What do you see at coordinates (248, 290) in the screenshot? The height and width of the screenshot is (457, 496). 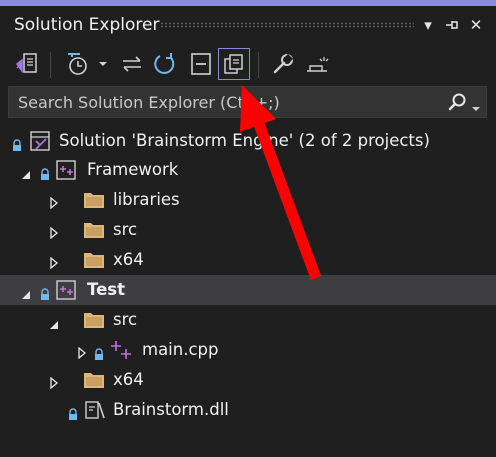 I see `tree-item-project-test: Test` at bounding box center [248, 290].